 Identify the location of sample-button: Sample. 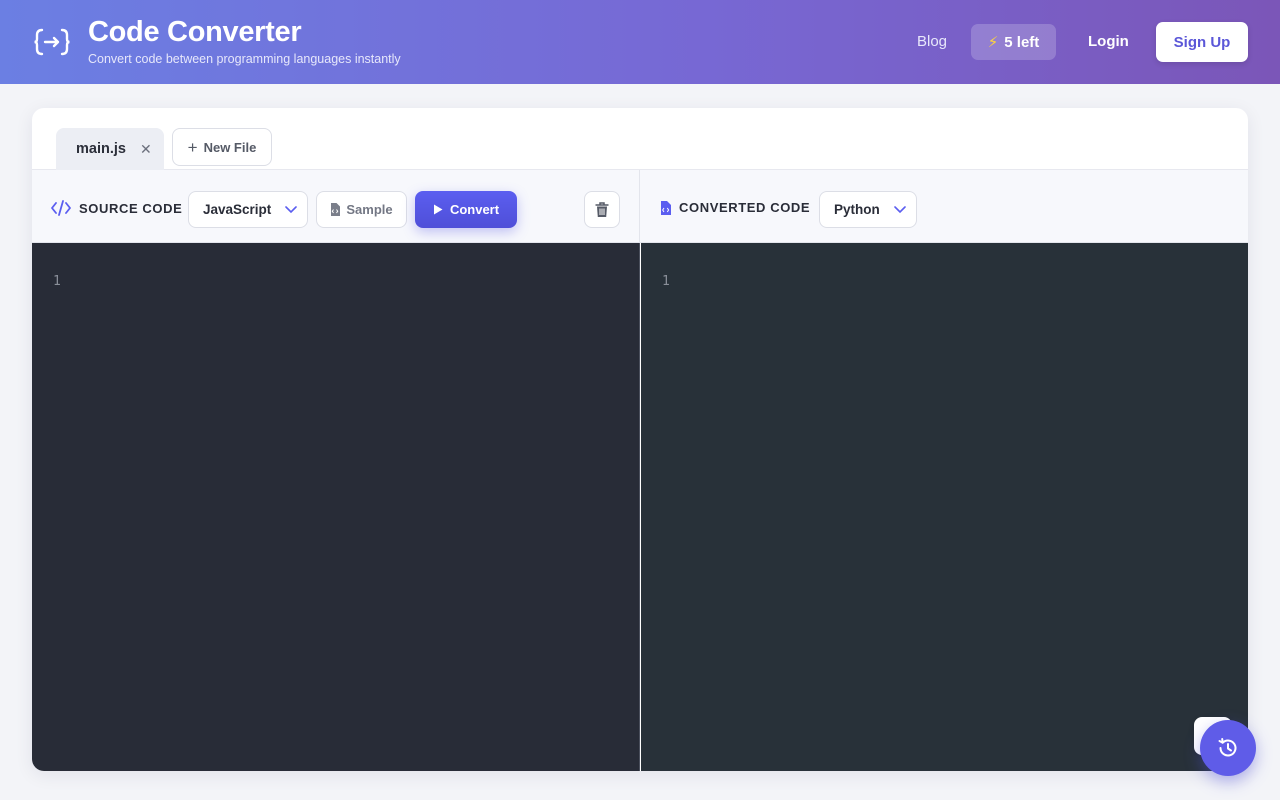
(361, 209).